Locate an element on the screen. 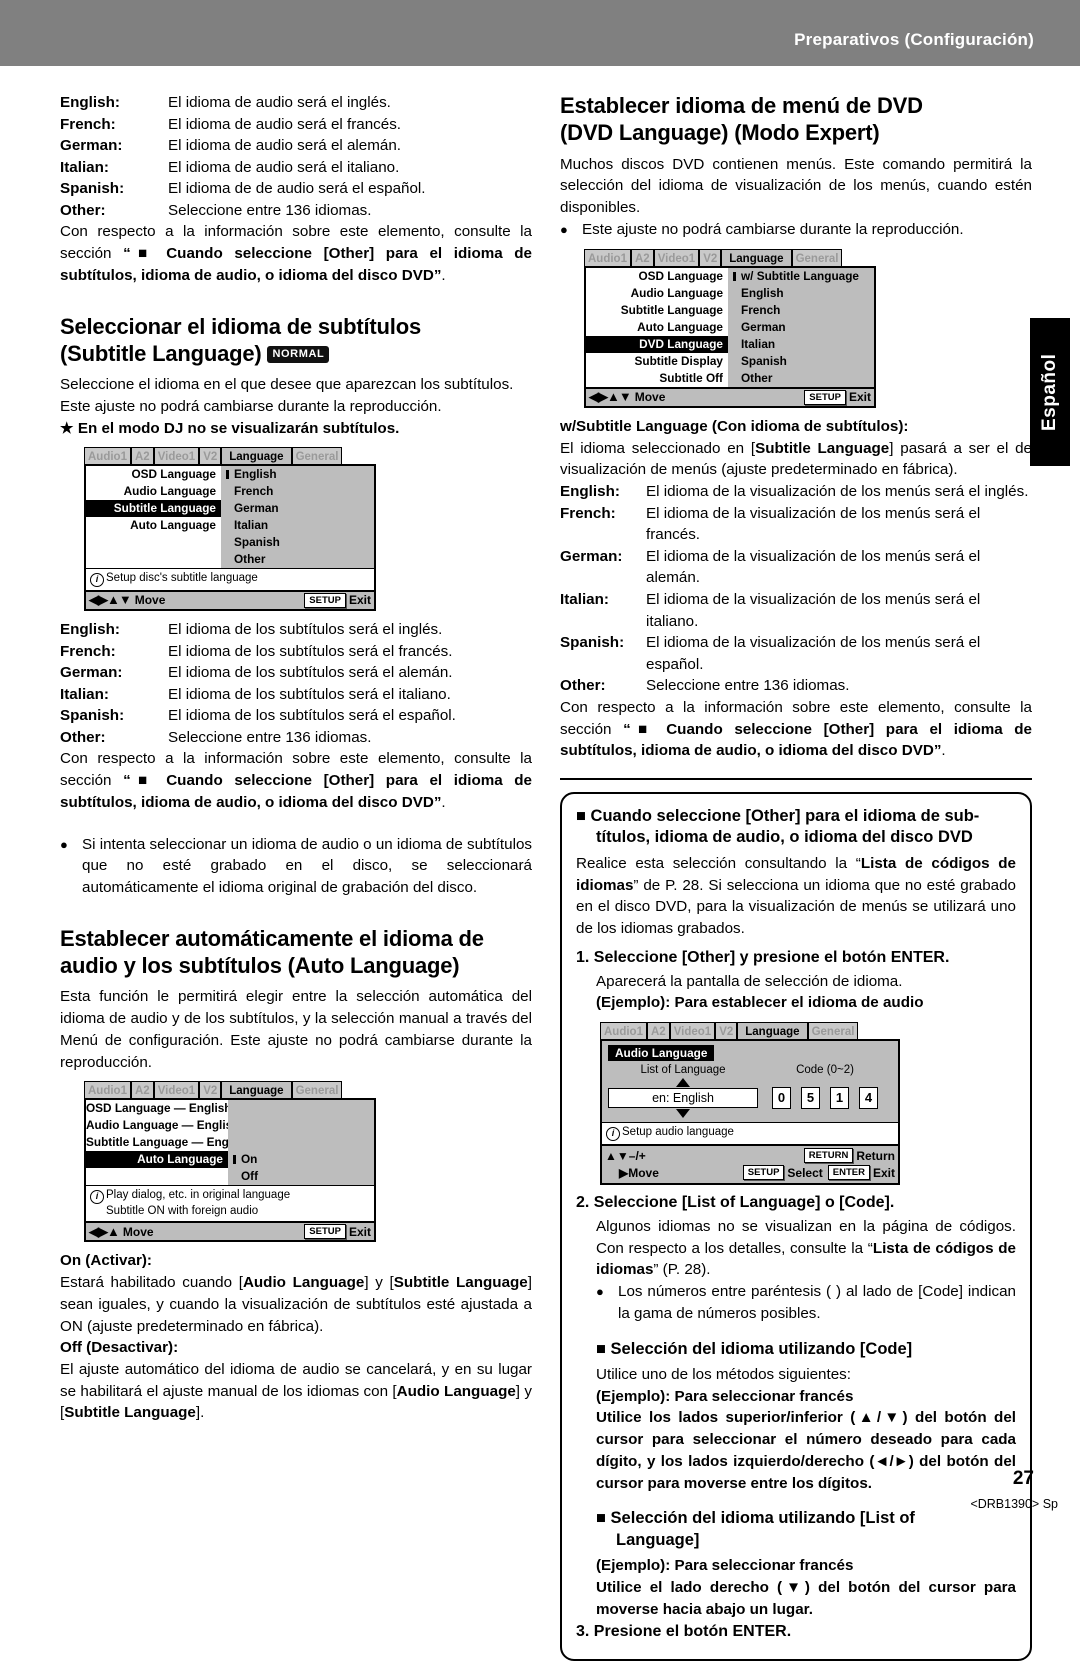 Image resolution: width=1080 pixels, height=1661 pixels. osd-item-osd-language: OSD Language — English is located at coordinates (159, 1108).